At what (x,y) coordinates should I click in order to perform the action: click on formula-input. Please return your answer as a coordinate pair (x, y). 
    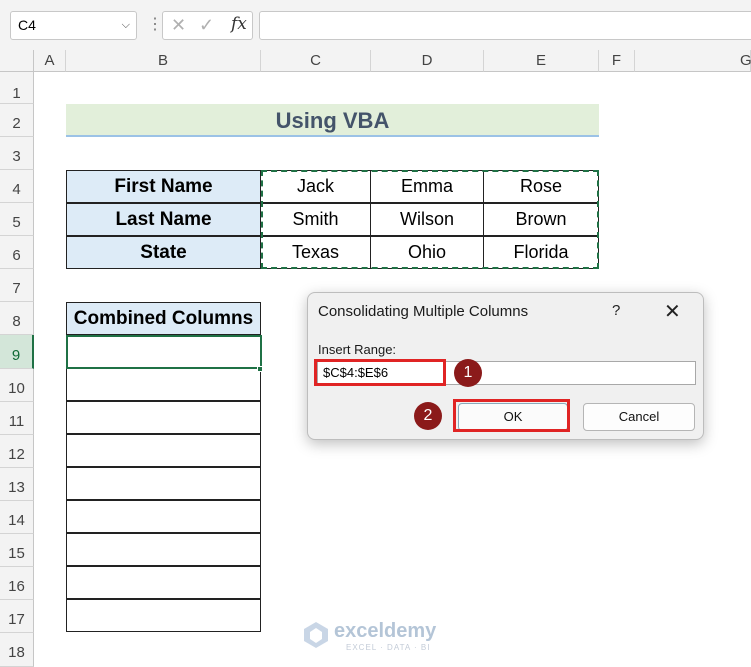
    Looking at the image, I should click on (505, 25).